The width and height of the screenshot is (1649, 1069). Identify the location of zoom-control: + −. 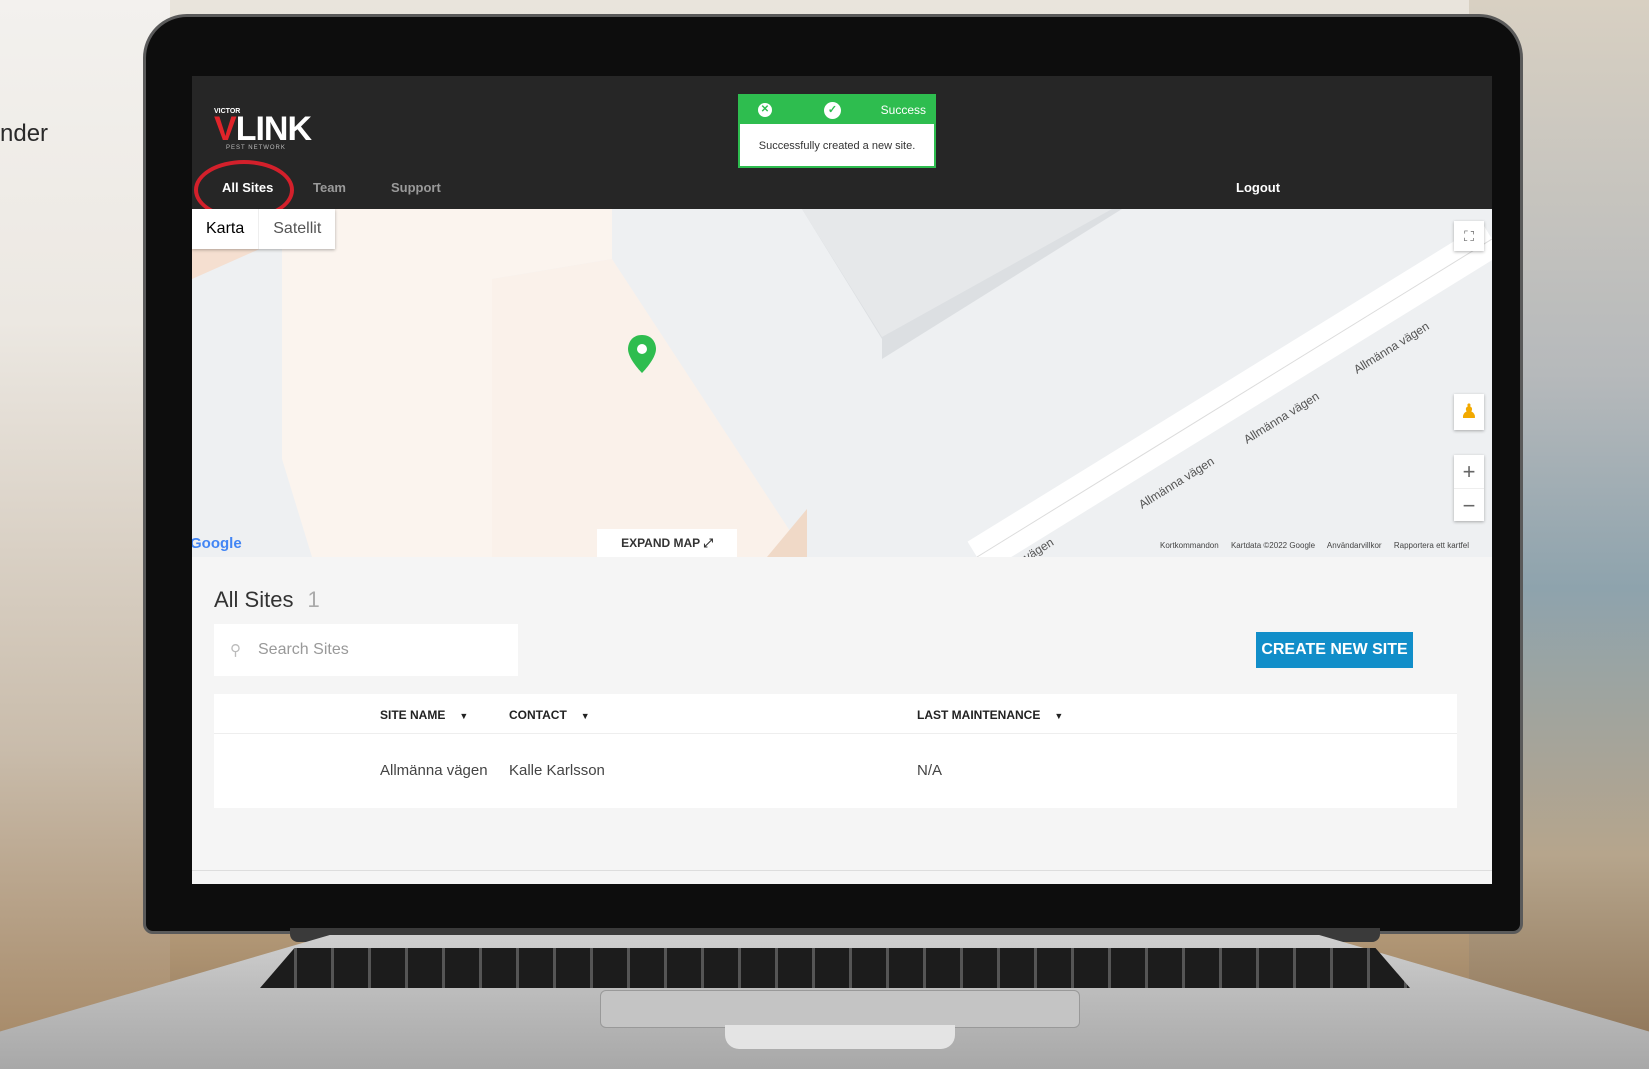
(1469, 488).